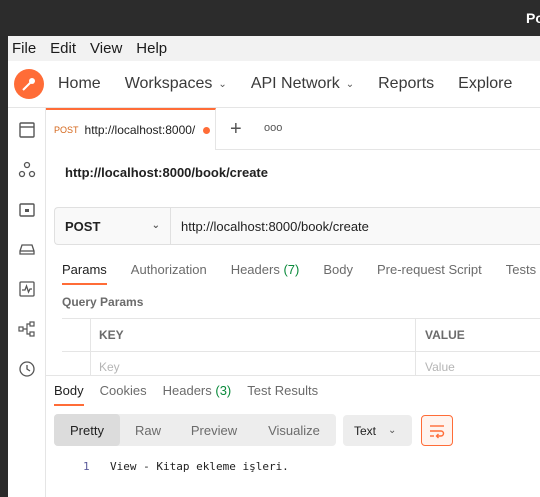 Image resolution: width=540 pixels, height=497 pixels. What do you see at coordinates (27, 210) in the screenshot?
I see `environments-icon` at bounding box center [27, 210].